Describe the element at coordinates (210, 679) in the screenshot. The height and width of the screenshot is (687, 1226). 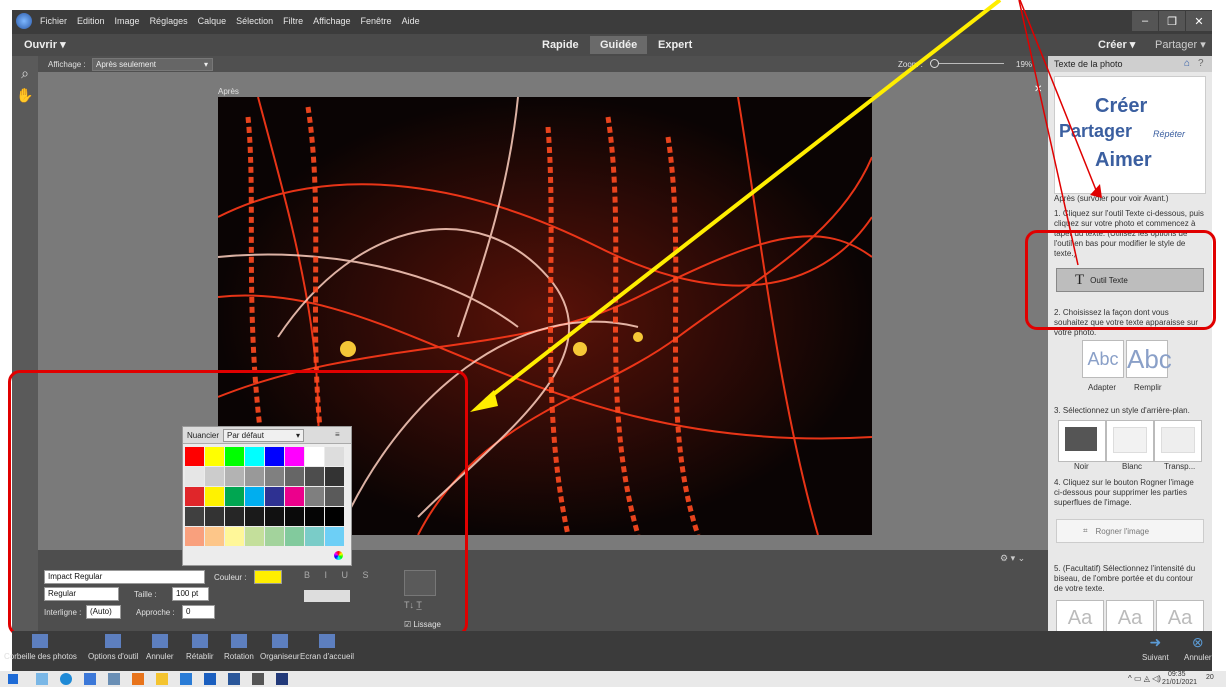
I see `mail-icon` at that location.